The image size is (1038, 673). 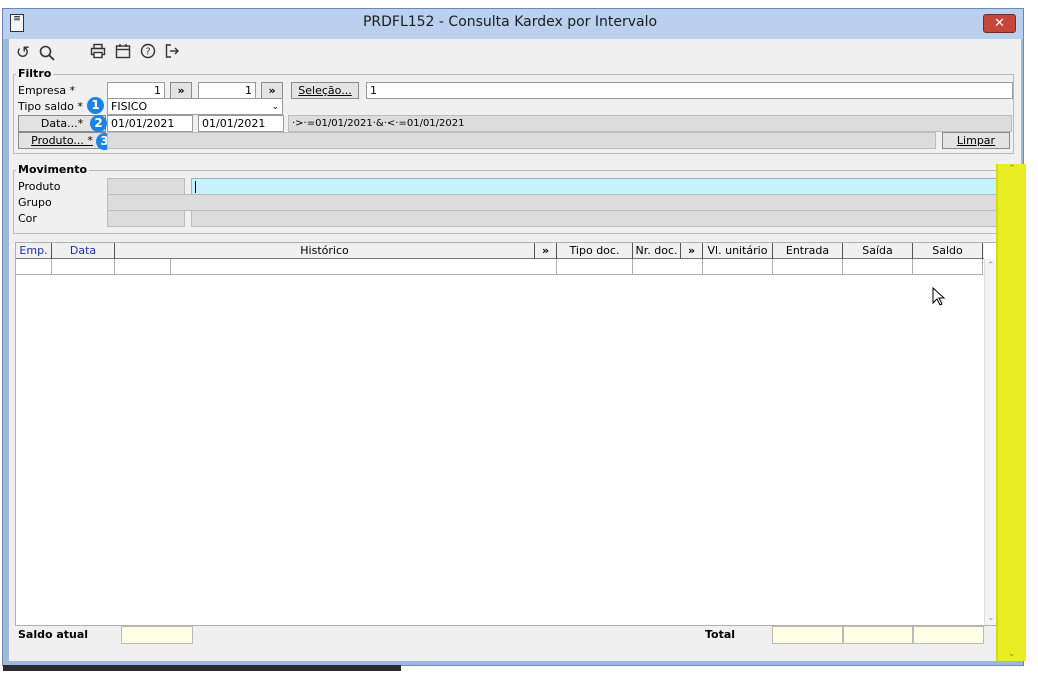 I want to click on empresa-to-more-button: », so click(x=272, y=90).